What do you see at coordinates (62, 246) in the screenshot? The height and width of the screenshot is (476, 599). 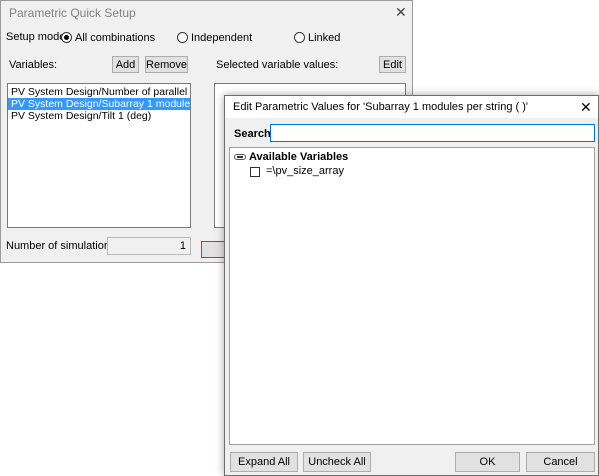 I see `num-simulations-label: Number of simulations:` at bounding box center [62, 246].